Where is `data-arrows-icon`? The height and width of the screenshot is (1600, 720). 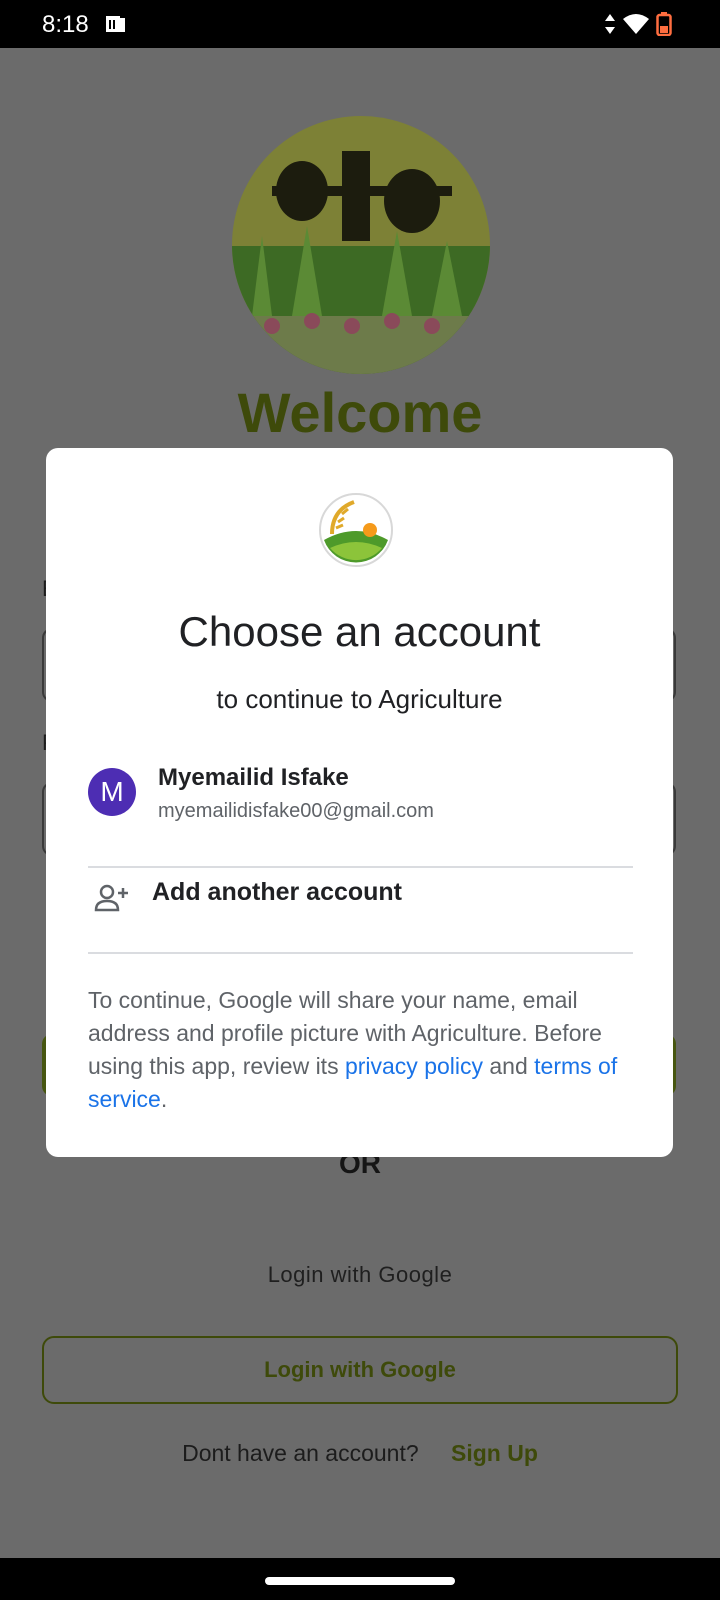
data-arrows-icon is located at coordinates (610, 24).